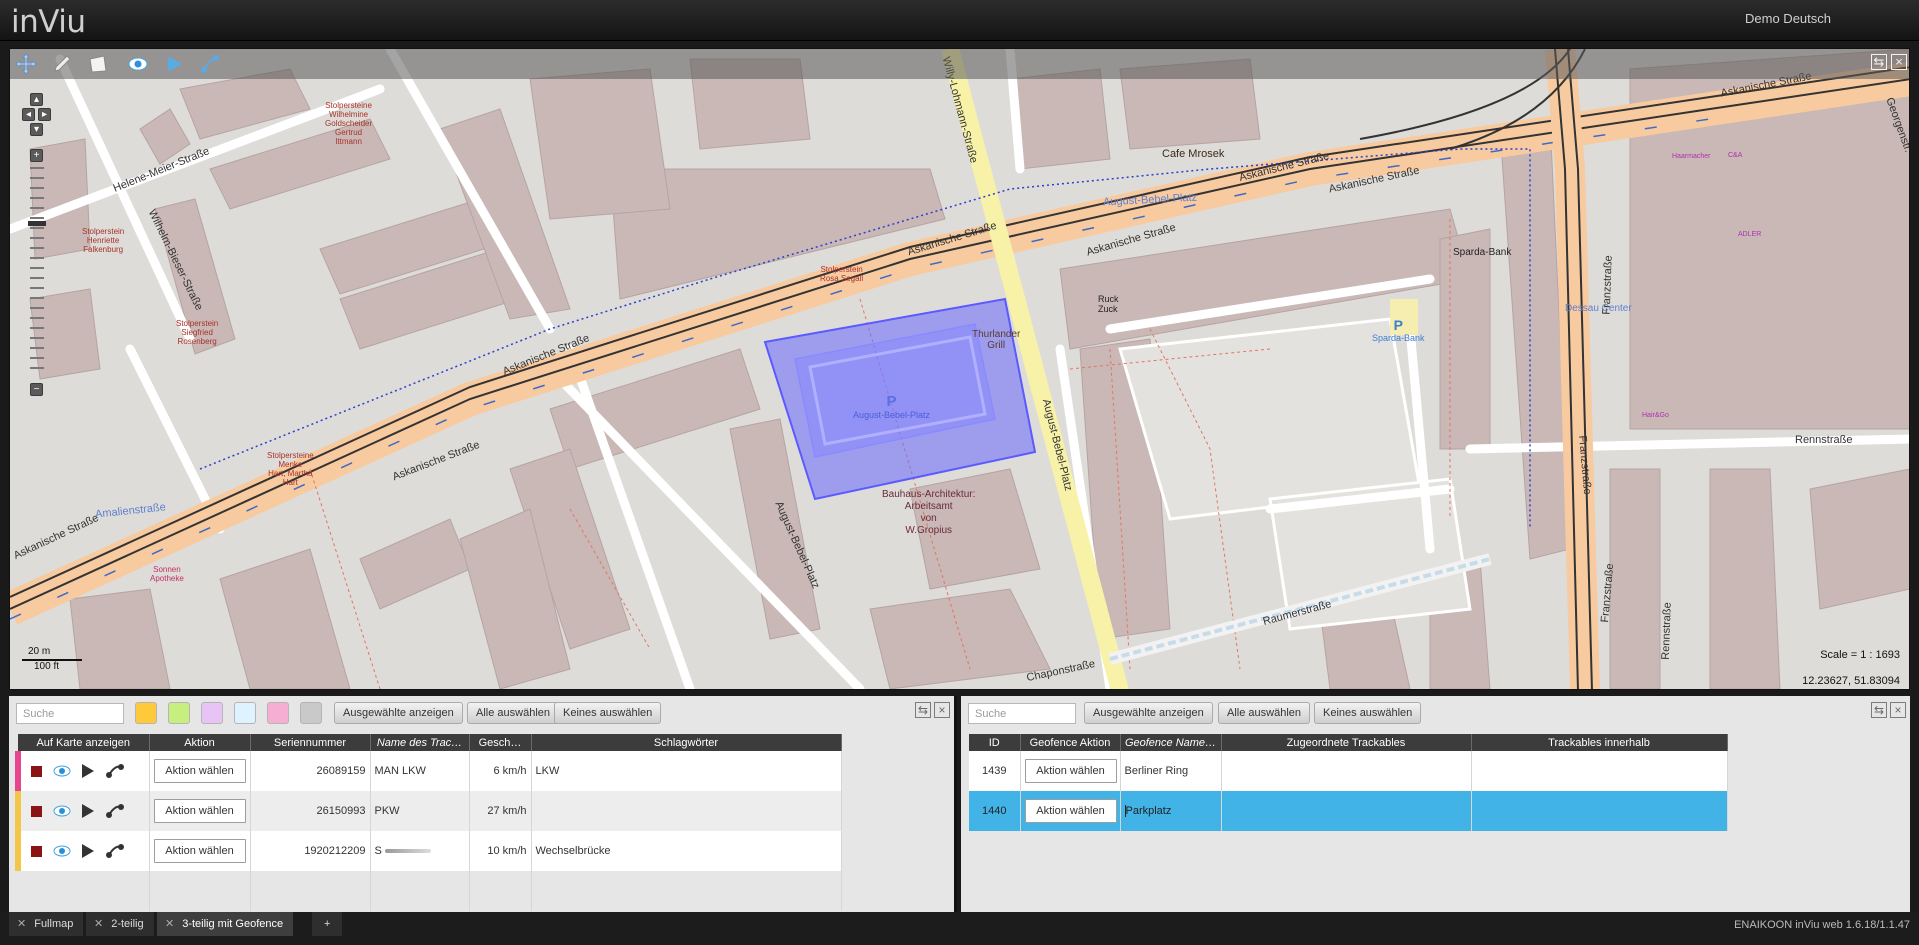  What do you see at coordinates (311, 713) in the screenshot?
I see `color-filter-grey` at bounding box center [311, 713].